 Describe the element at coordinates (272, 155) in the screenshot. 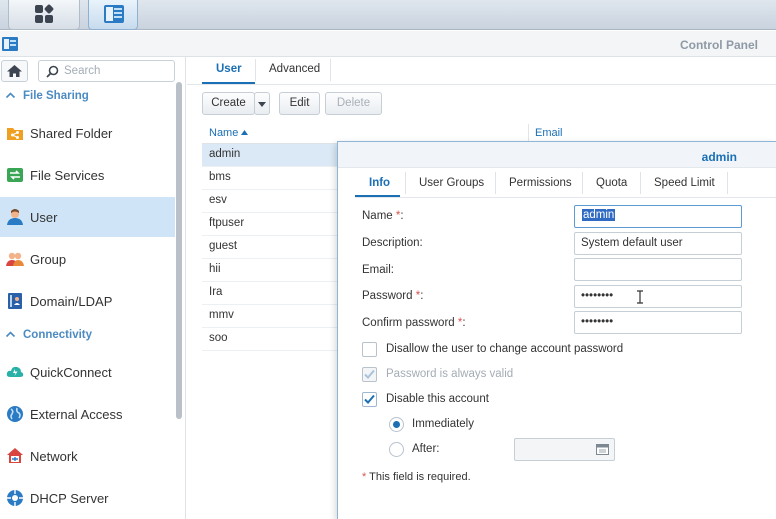

I see `table-row: admin` at that location.